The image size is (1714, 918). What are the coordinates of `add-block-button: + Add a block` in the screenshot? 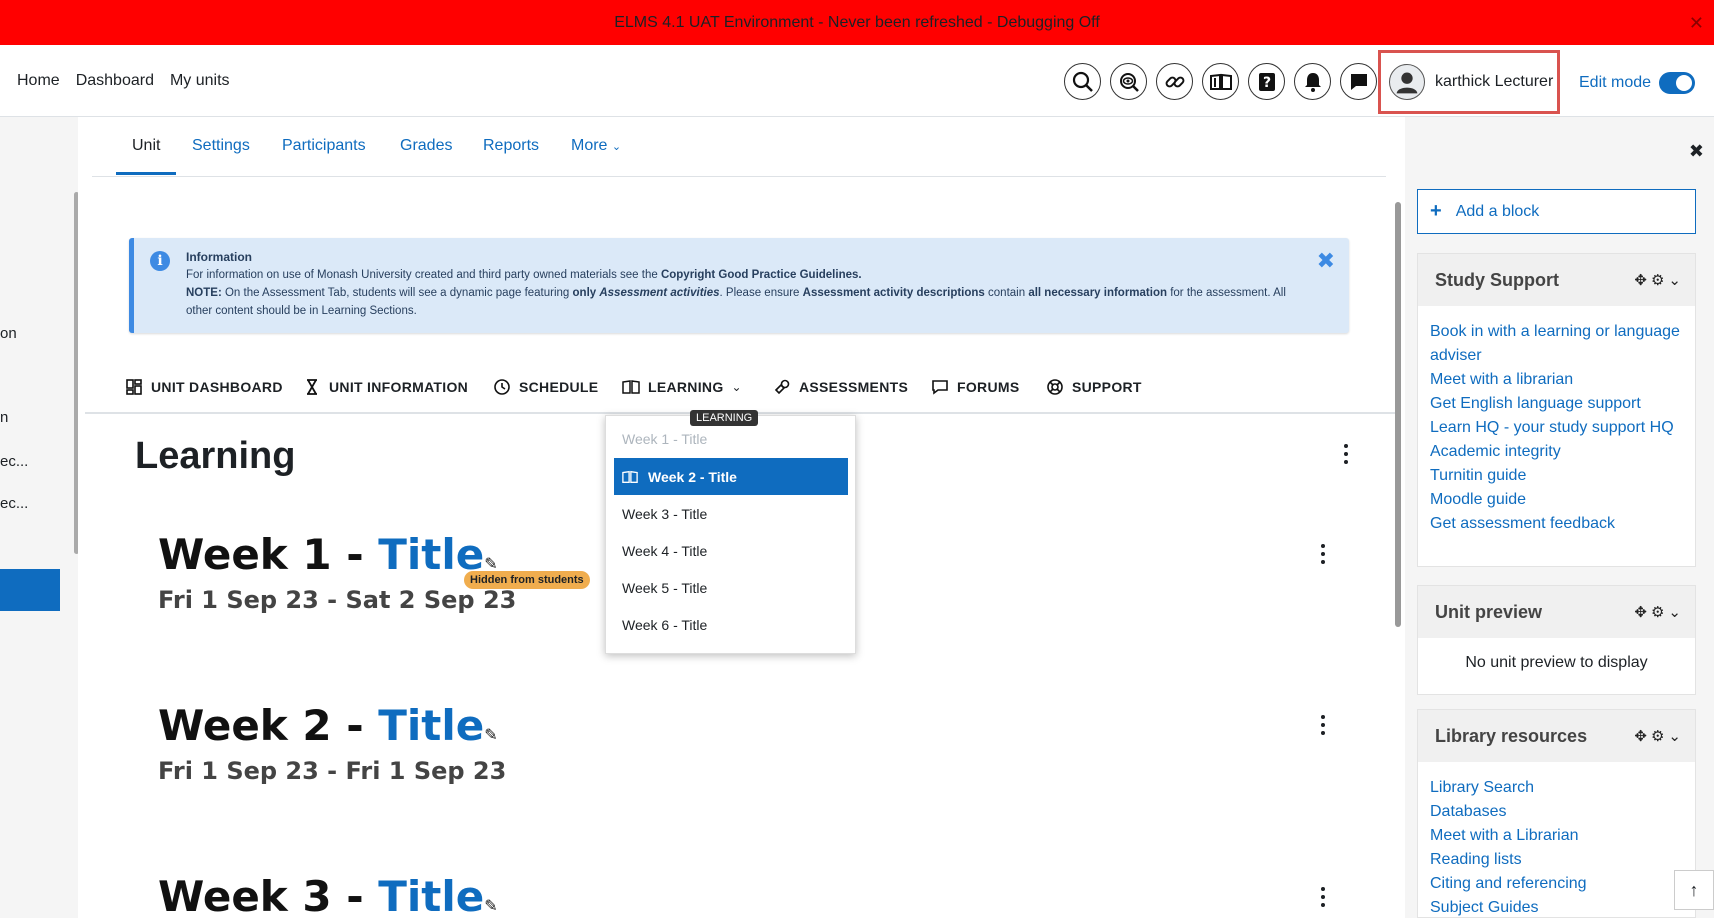 It's located at (1556, 211).